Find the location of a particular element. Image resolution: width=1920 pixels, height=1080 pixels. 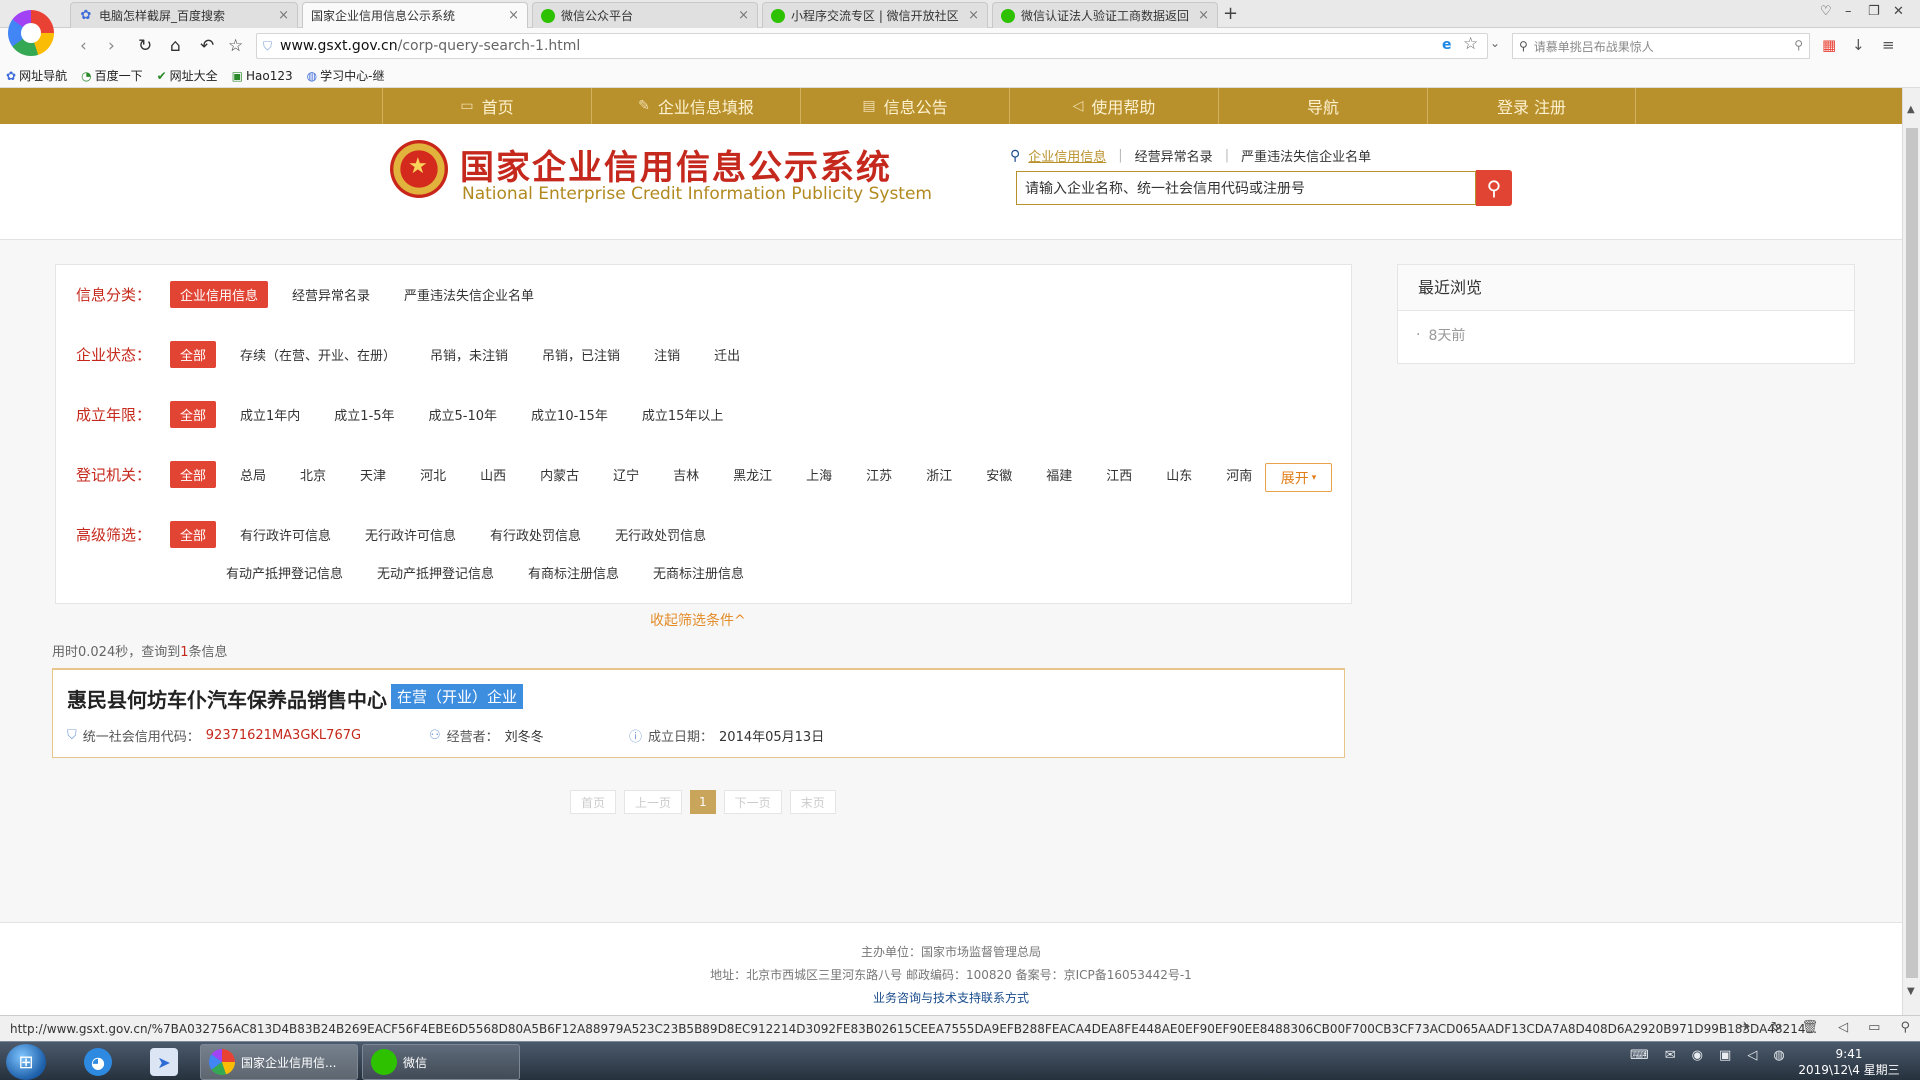

filter-option: 成立5-10年 is located at coordinates (463, 414).